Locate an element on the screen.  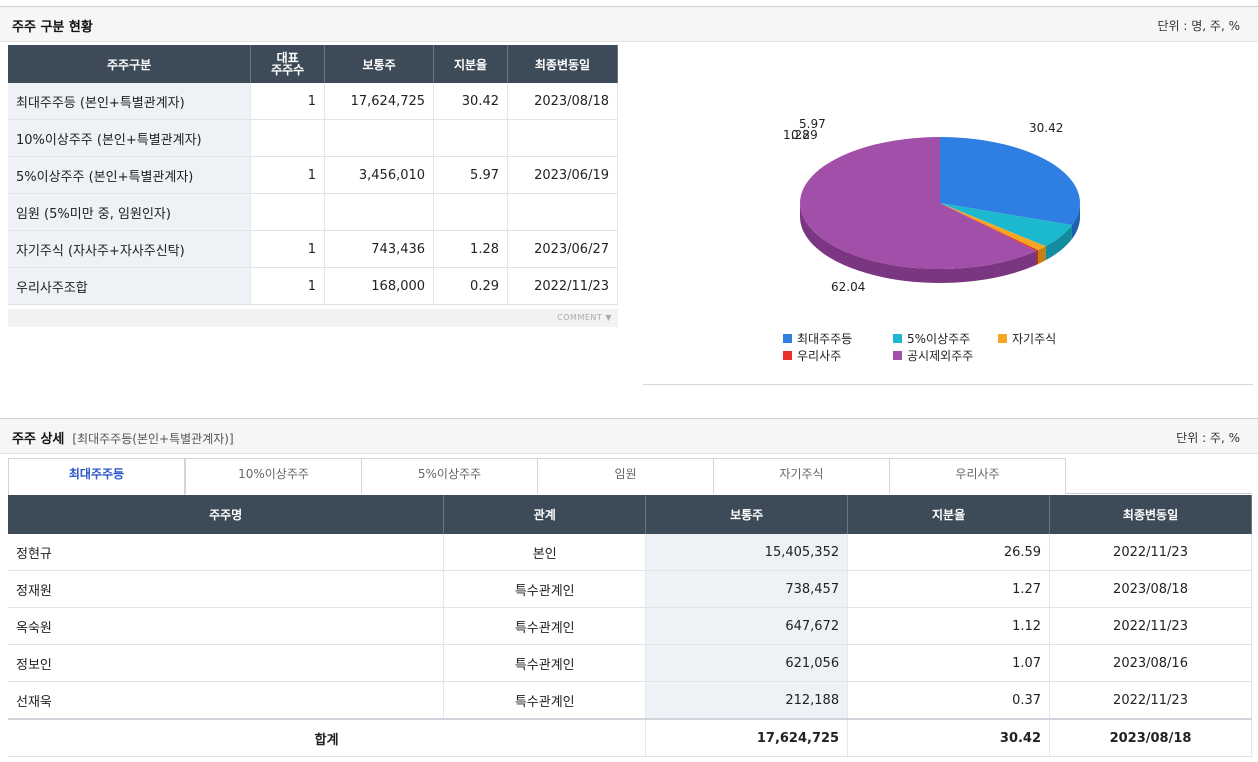
unit-label-detail: 단위 : 주, % is located at coordinates (1208, 438).